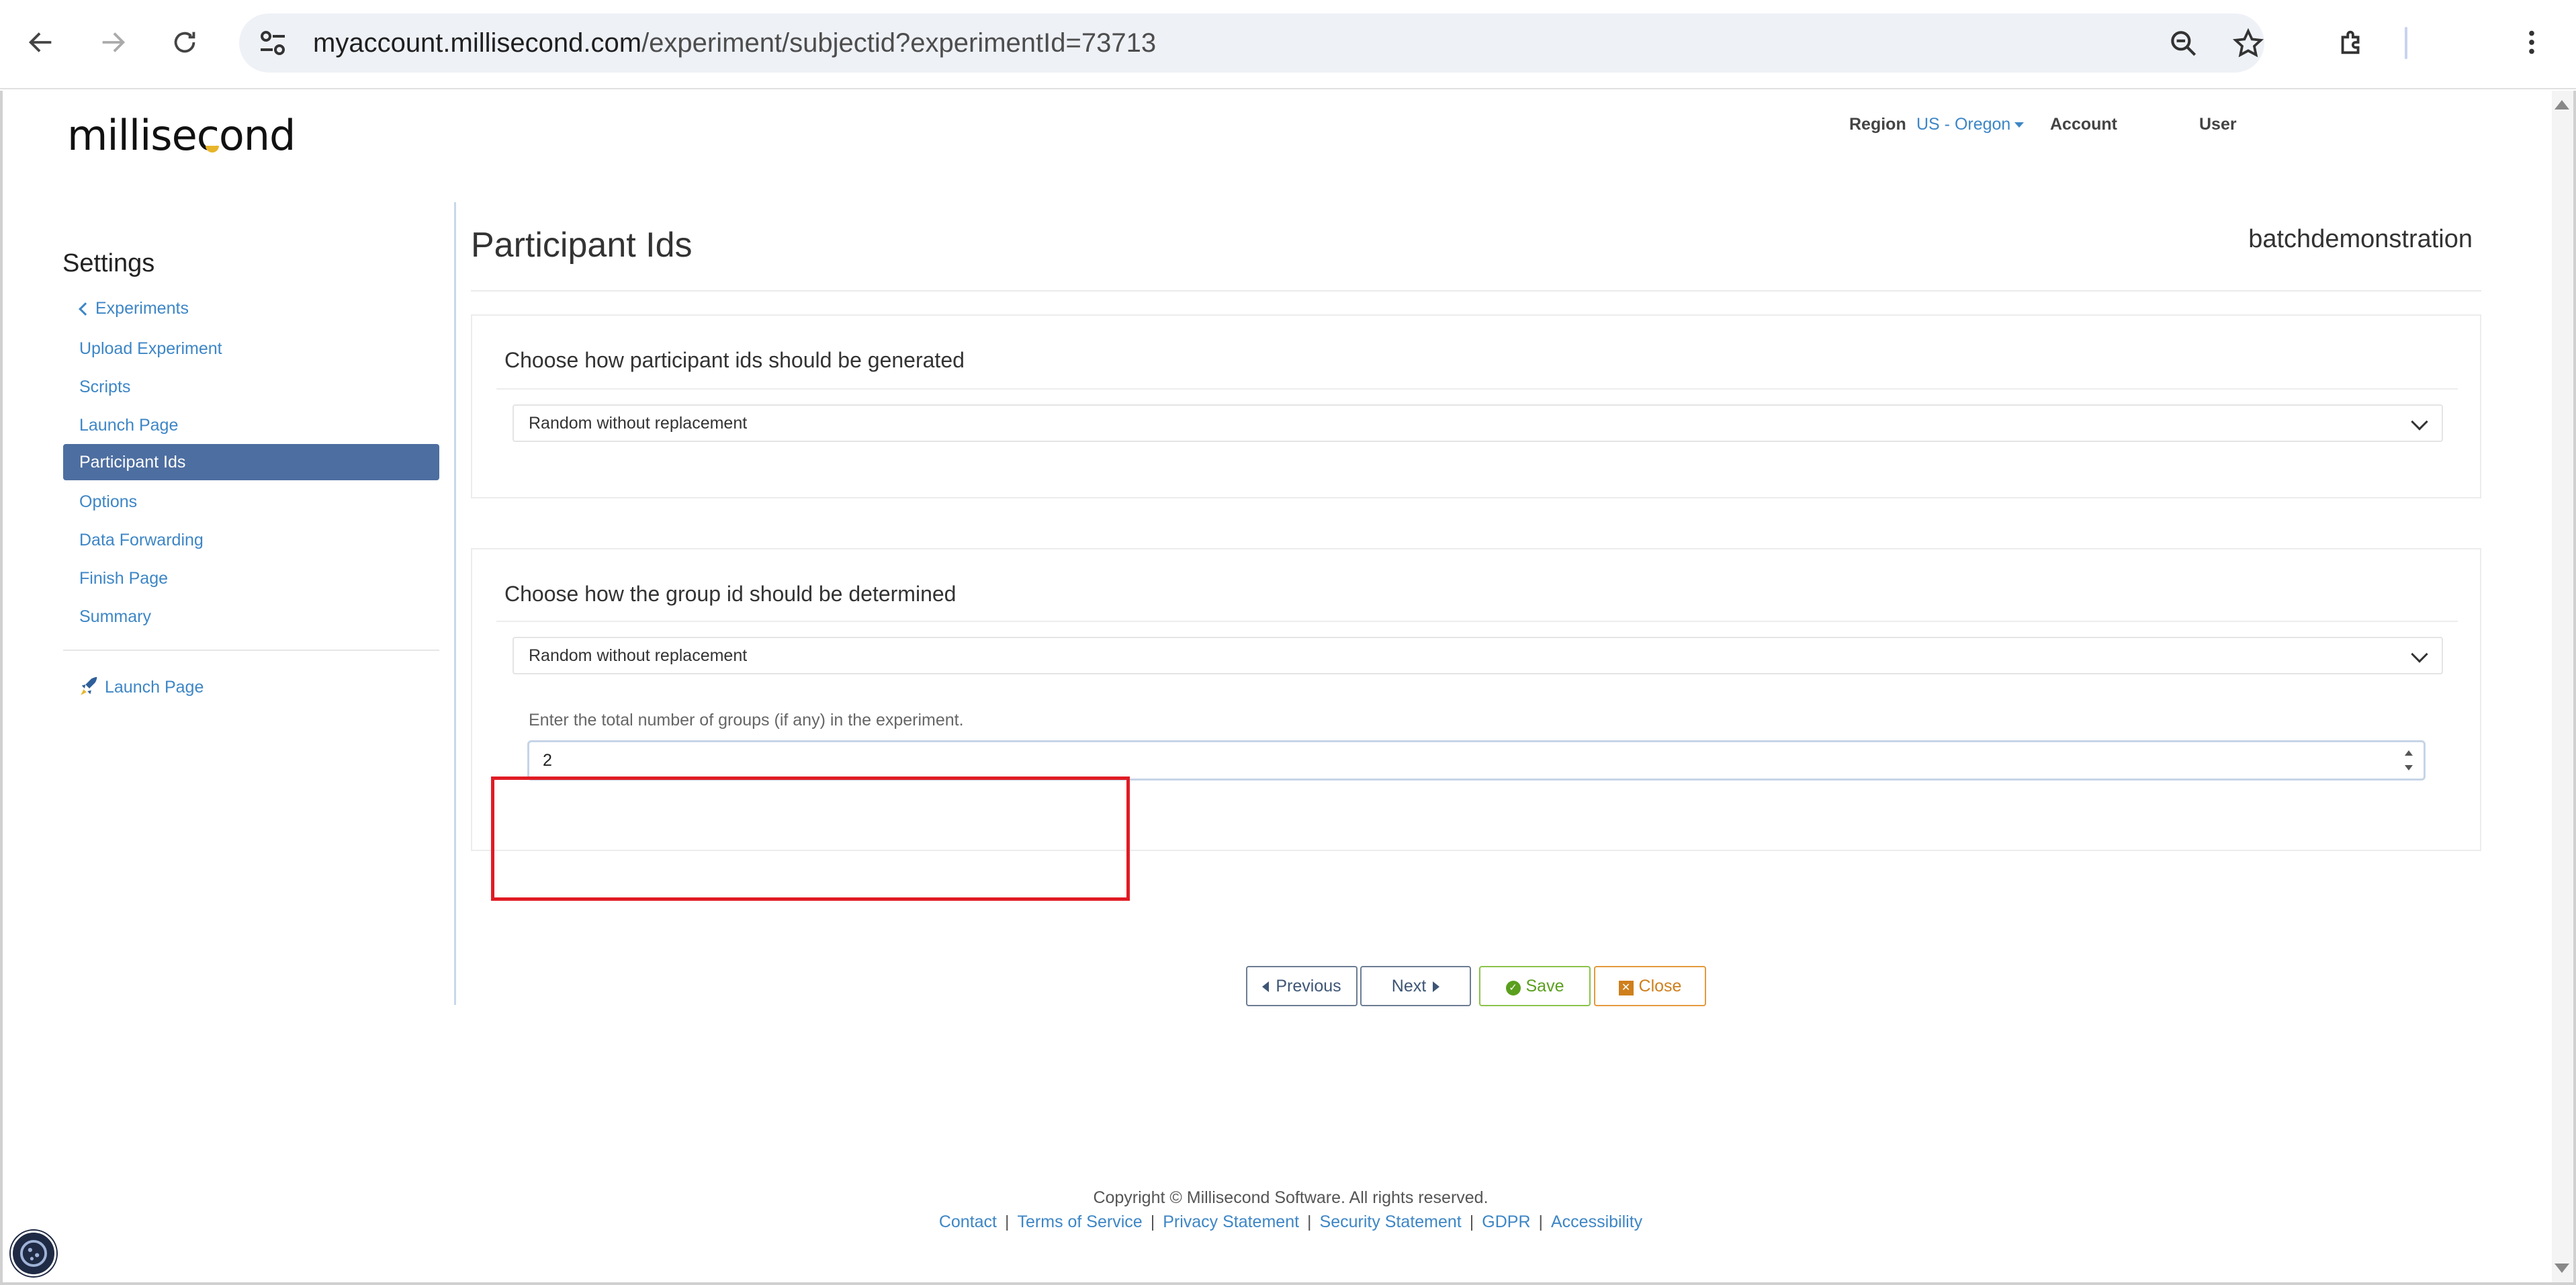 Image resolution: width=2576 pixels, height=1285 pixels. Describe the element at coordinates (1478, 655) in the screenshot. I see `group-id-method-select: Random without replacement` at that location.